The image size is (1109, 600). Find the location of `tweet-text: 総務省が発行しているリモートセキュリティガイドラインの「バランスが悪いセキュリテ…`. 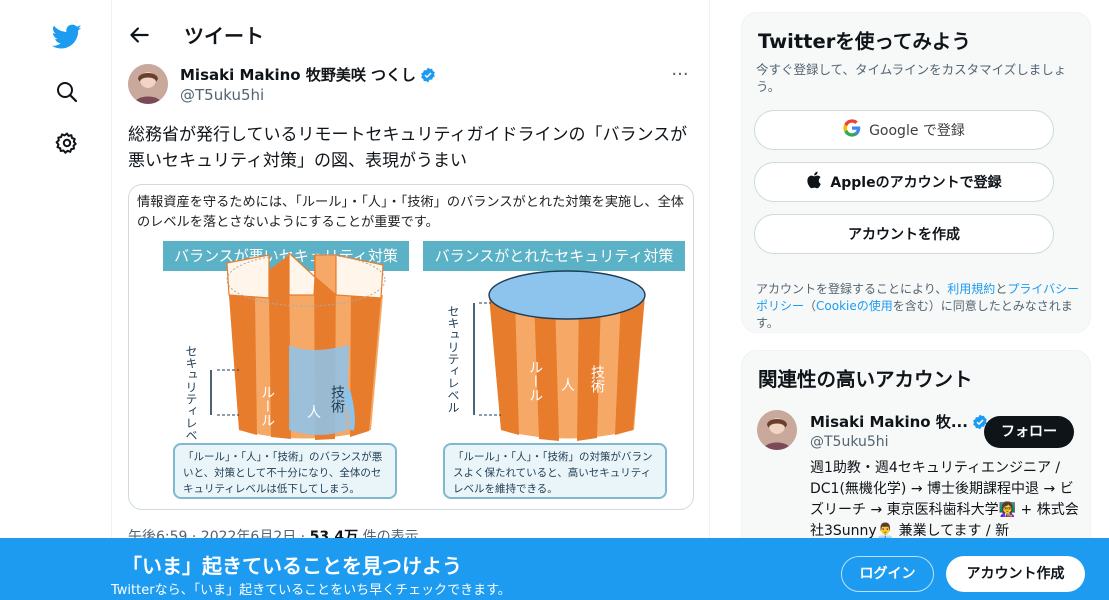

tweet-text: 総務省が発行しているリモートセキュリティガイドラインの「バランスが悪いセキュリテ… is located at coordinates (408, 148).